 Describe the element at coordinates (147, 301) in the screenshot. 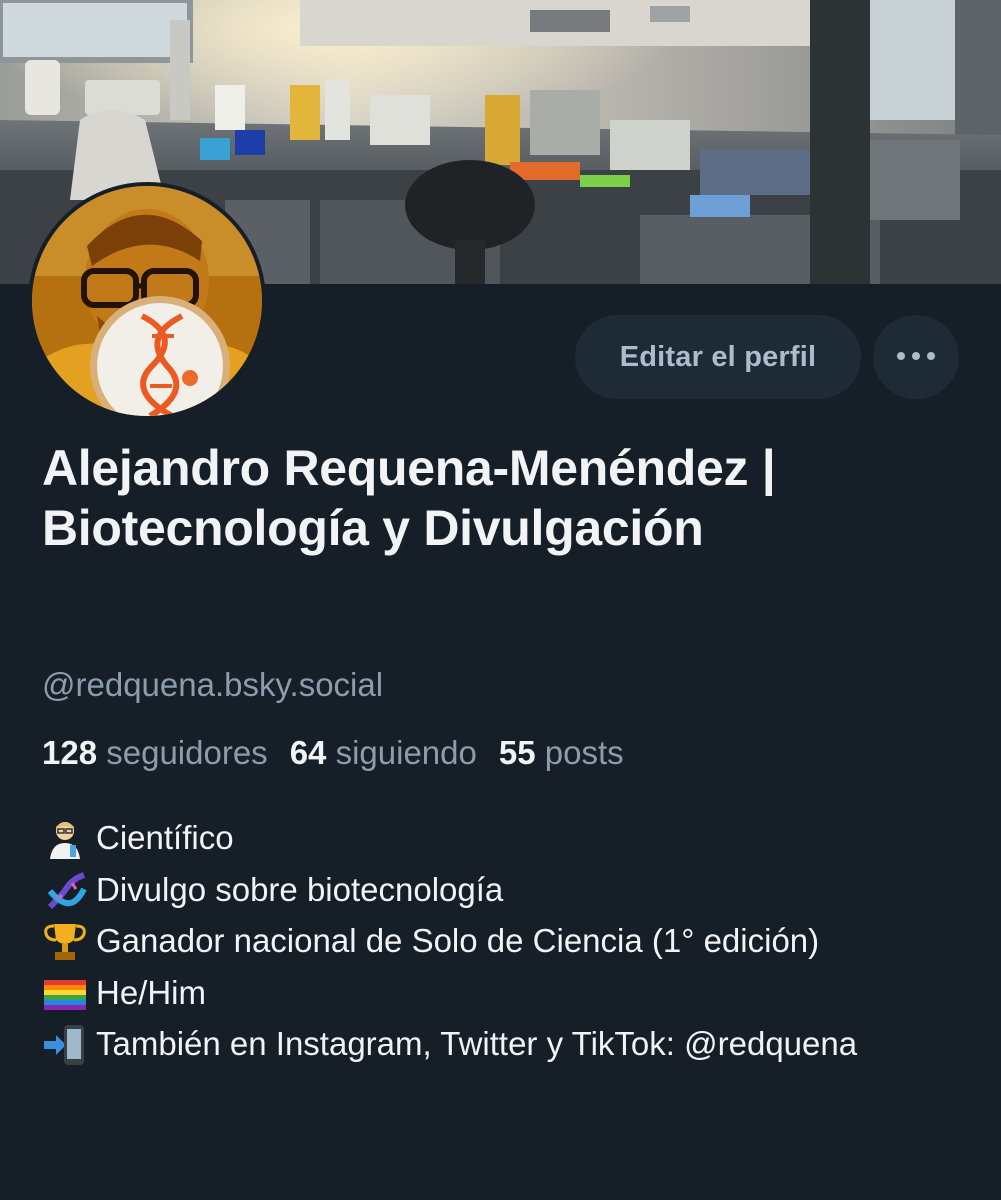

I see `profile-avatar` at that location.